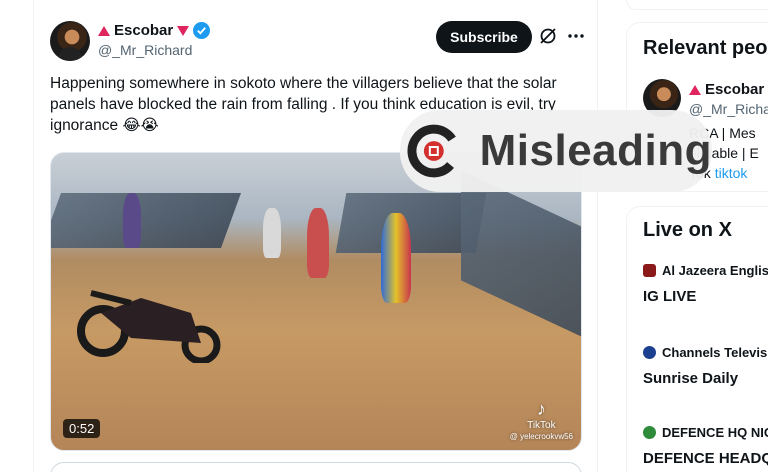  Describe the element at coordinates (691, 378) in the screenshot. I see `live-title: Sunrise Daily` at that location.